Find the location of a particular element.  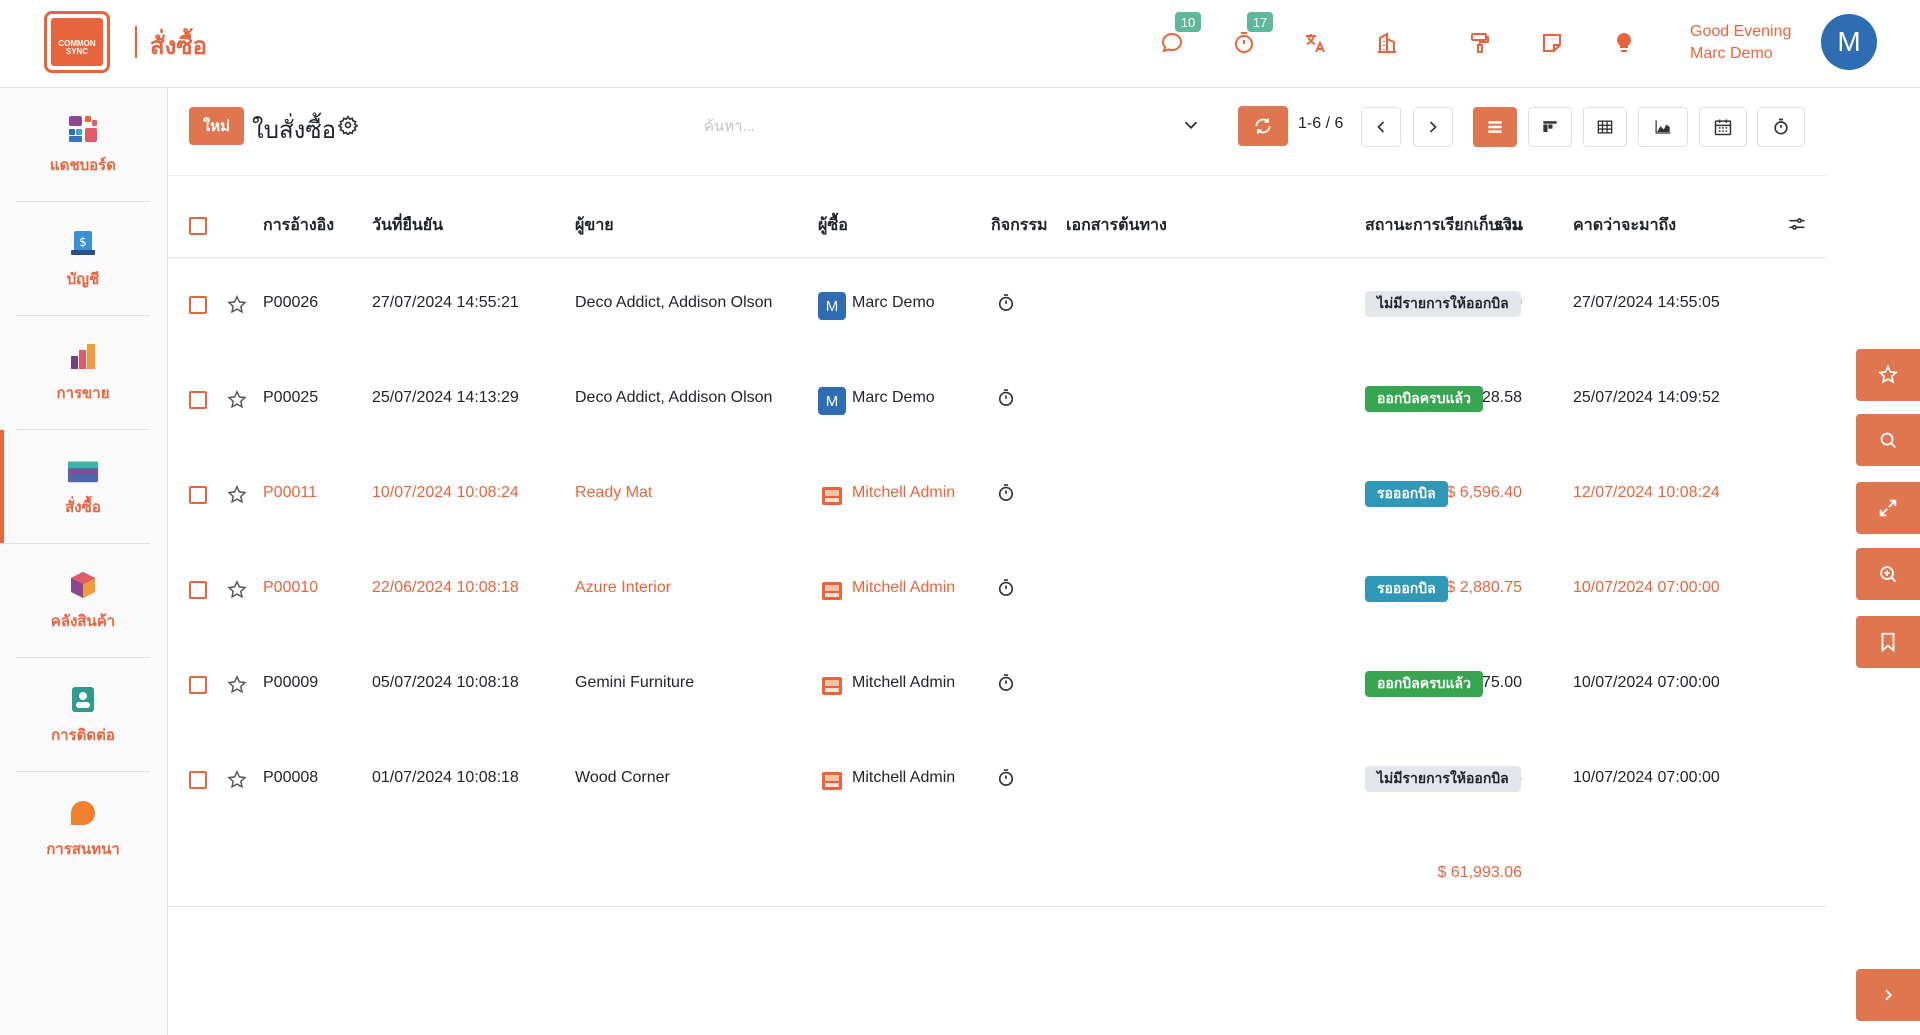

box-icon is located at coordinates (83, 585).